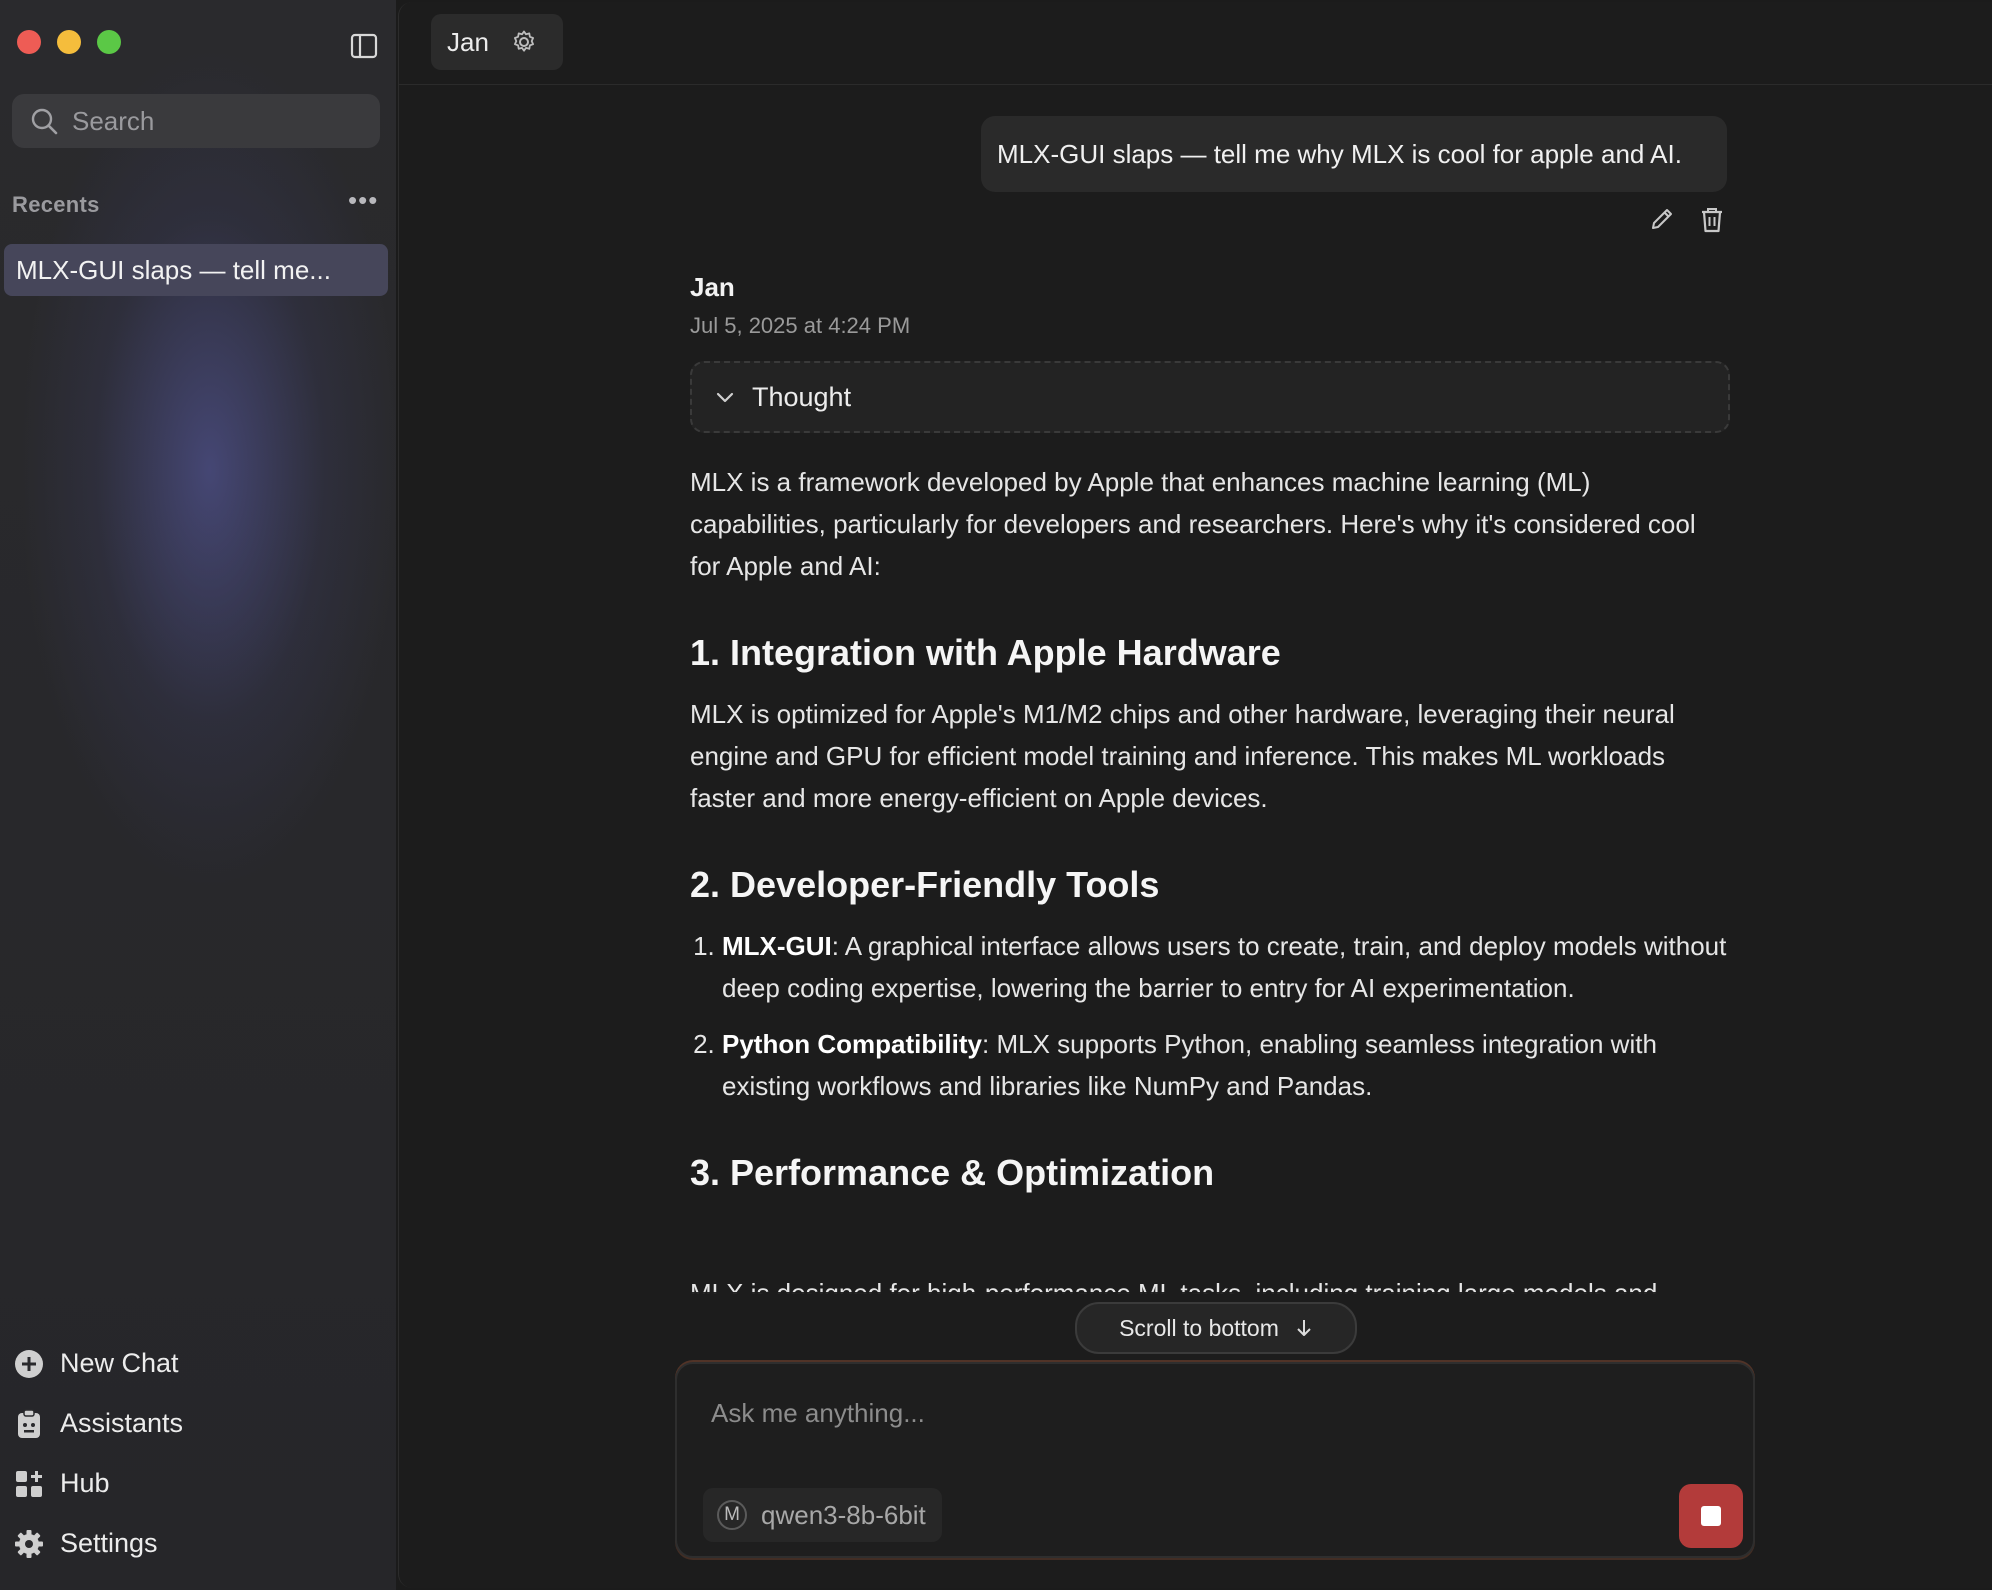 This screenshot has height=1590, width=1992. I want to click on stop-generation-button, so click(1711, 1516).